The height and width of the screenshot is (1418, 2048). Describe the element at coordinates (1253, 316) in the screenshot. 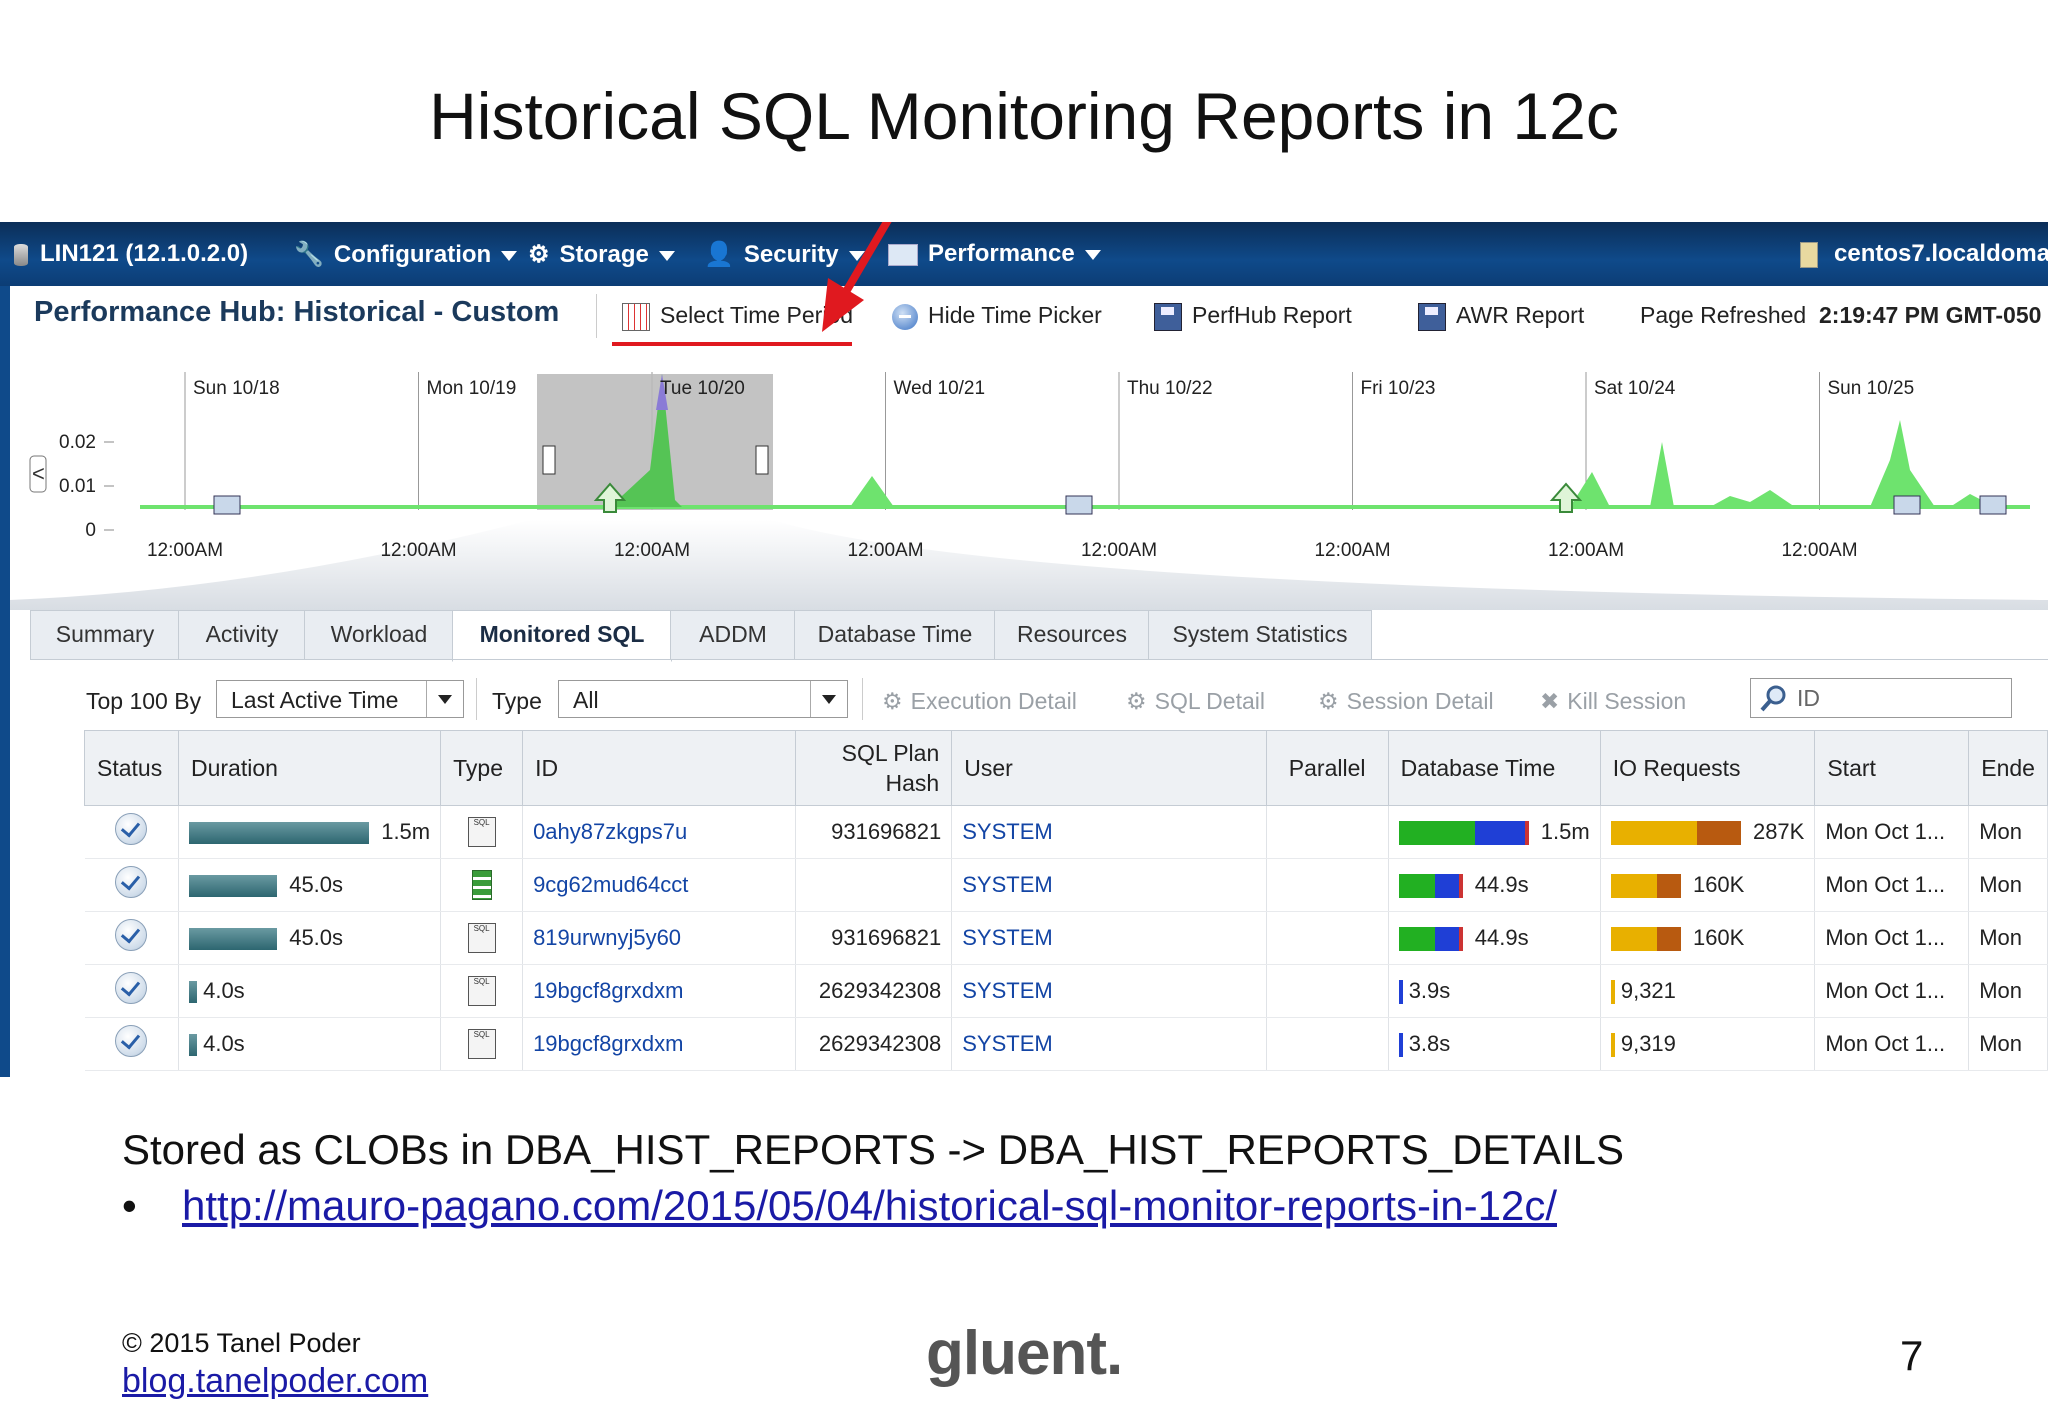

I see `perfhub-report-button: PerfHub Report` at that location.